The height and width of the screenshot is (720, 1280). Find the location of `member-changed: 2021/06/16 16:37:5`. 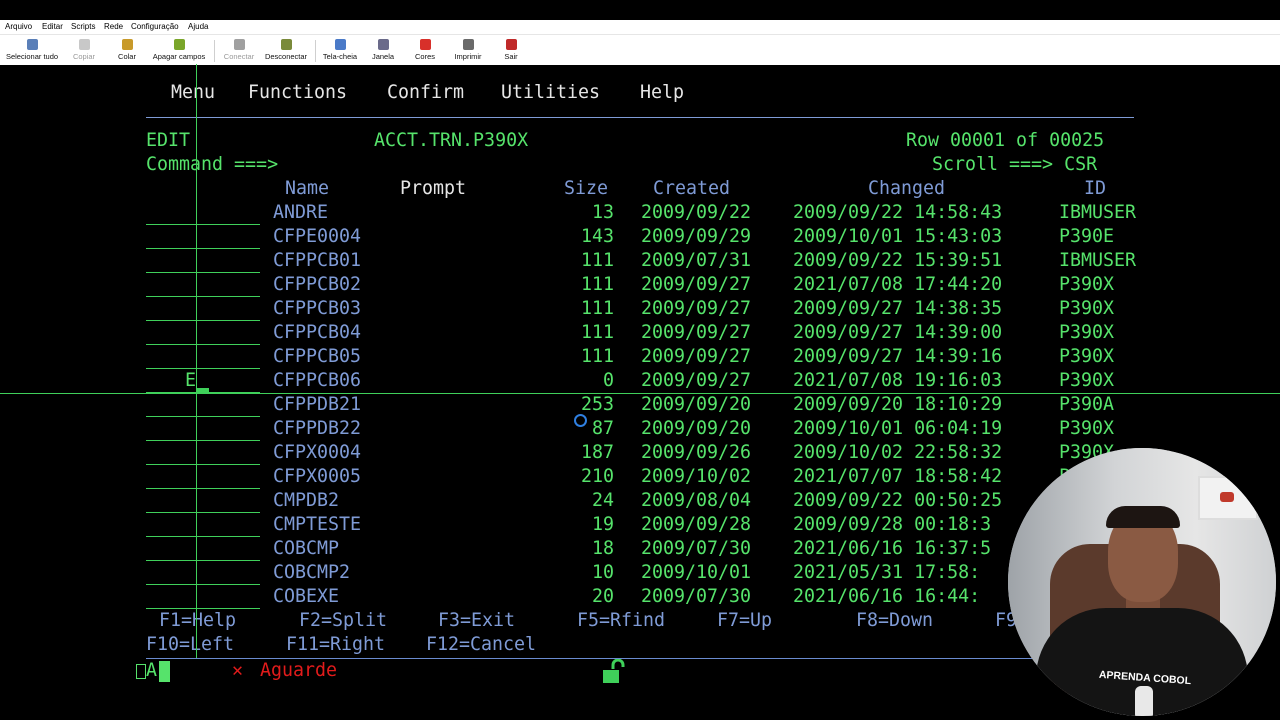

member-changed: 2021/06/16 16:37:5 is located at coordinates (892, 548).